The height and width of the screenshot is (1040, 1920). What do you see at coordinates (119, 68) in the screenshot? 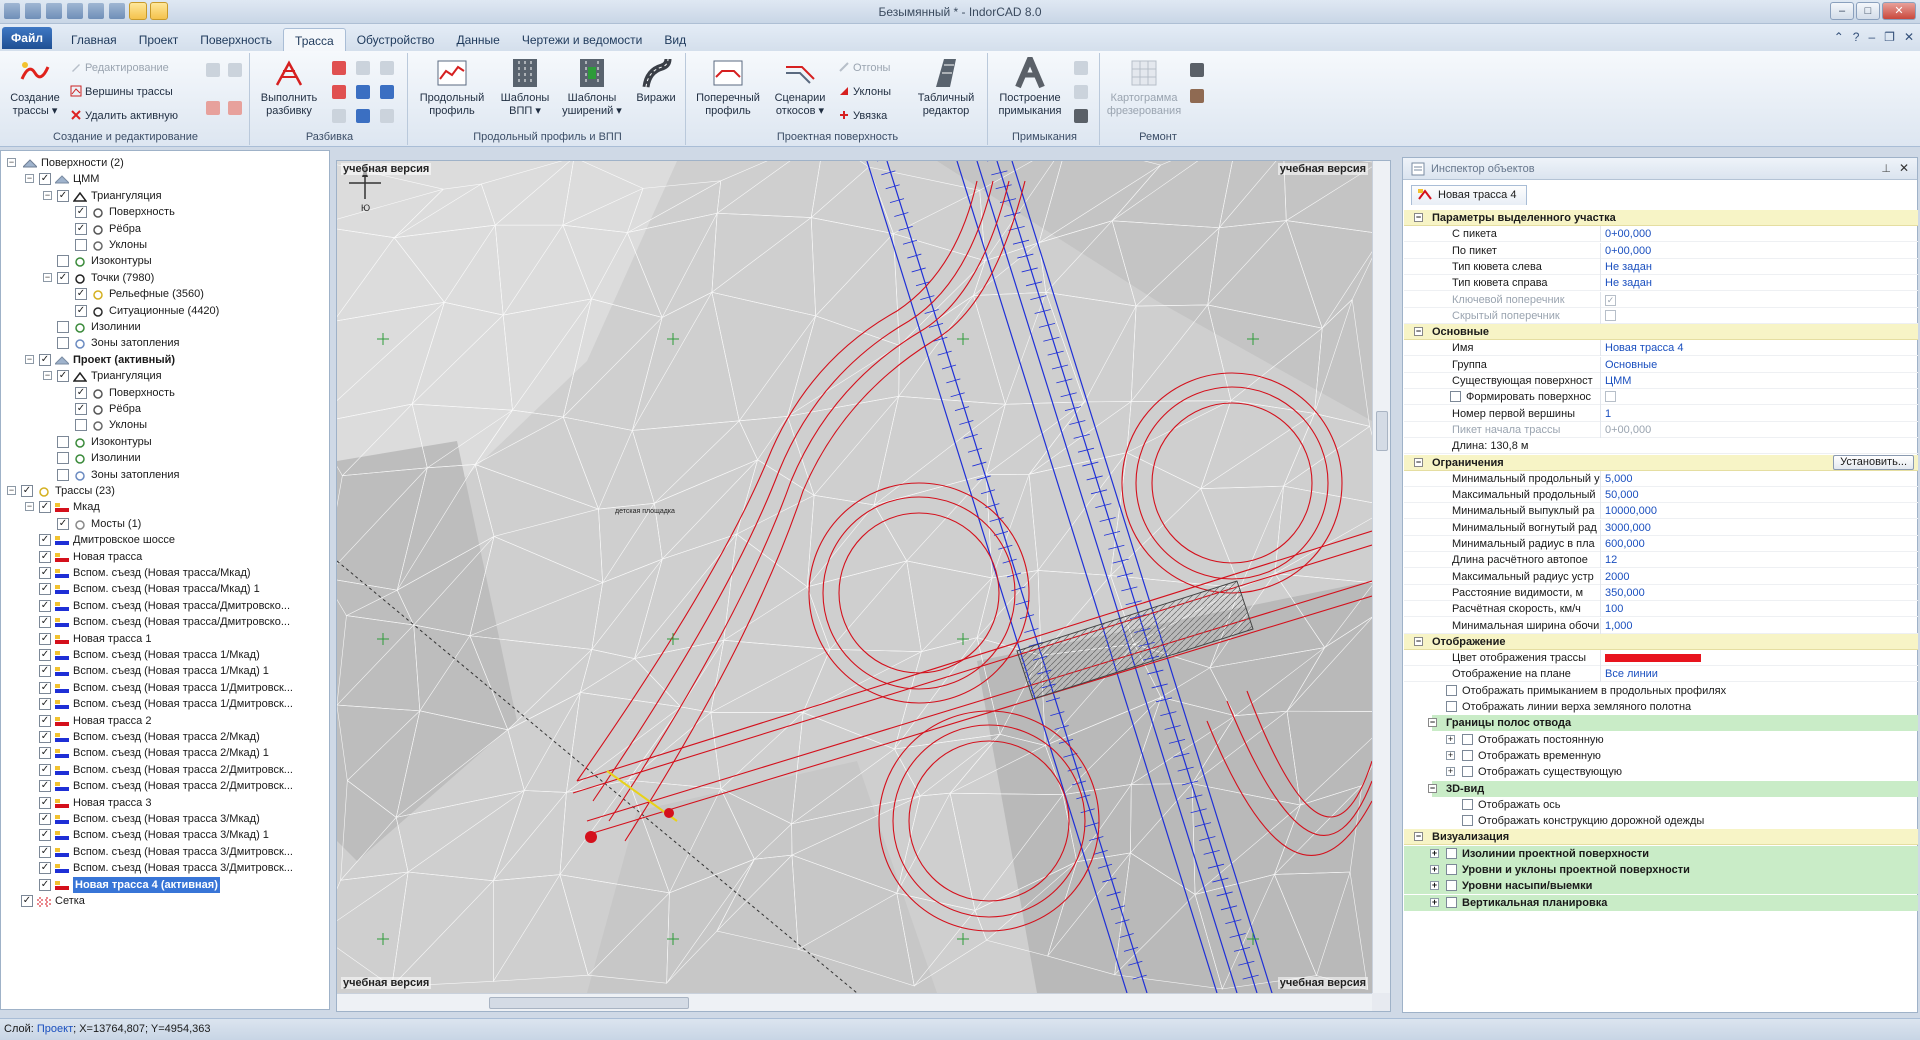
I see `edit-button: Редактирование` at bounding box center [119, 68].